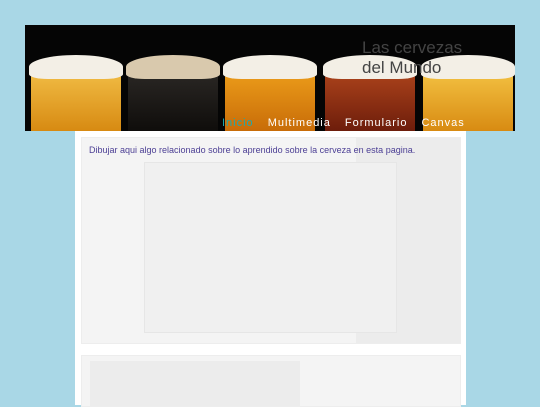 The height and width of the screenshot is (407, 540). What do you see at coordinates (376, 123) in the screenshot?
I see `nav-item-formulario: Formulario` at bounding box center [376, 123].